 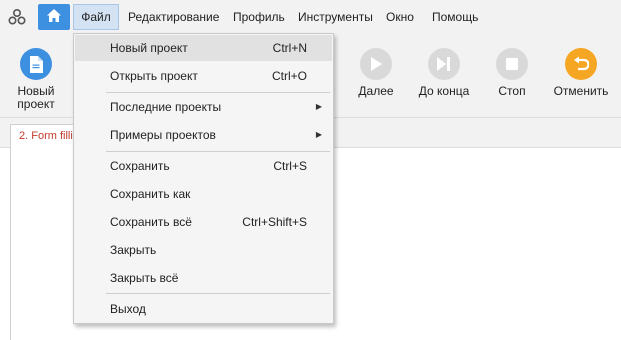 What do you see at coordinates (290, 166) in the screenshot?
I see `menu-item-shortcut: Ctrl+S` at bounding box center [290, 166].